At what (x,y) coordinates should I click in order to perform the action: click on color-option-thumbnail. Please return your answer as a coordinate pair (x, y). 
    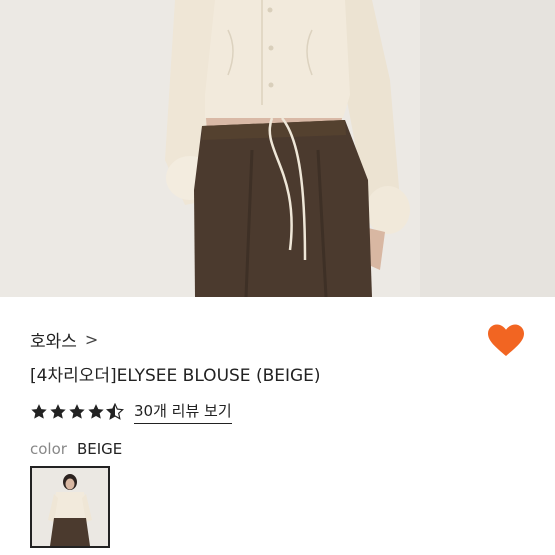
    Looking at the image, I should click on (70, 507).